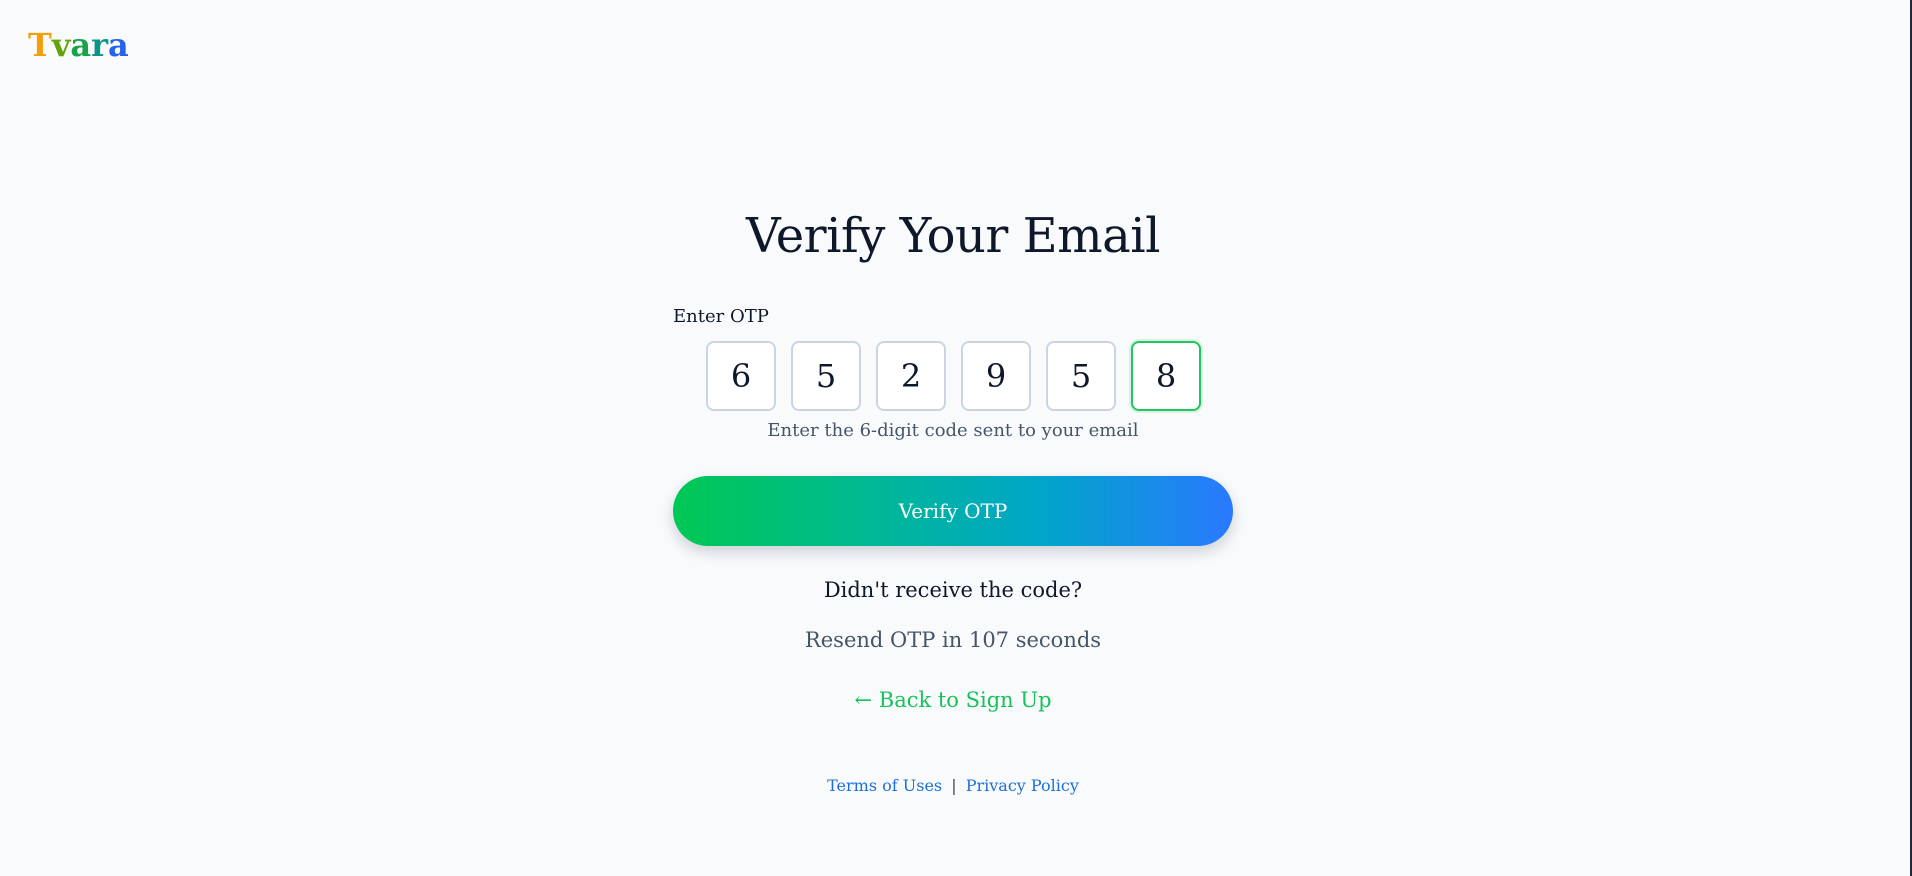 The image size is (1912, 876). I want to click on didnt-receive-text: Didn't receive the code?, so click(953, 590).